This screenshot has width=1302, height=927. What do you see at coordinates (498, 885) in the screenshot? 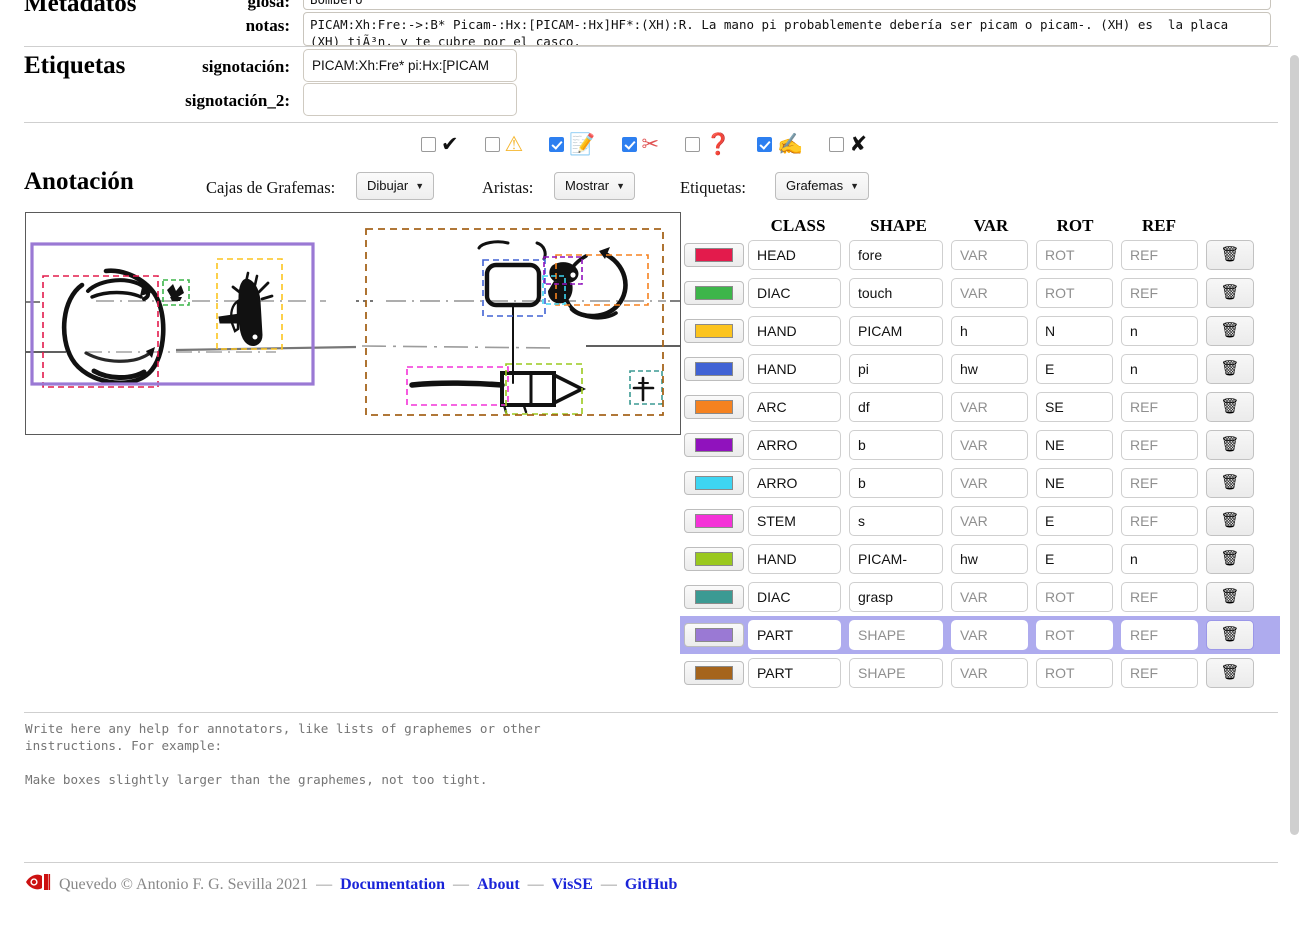
I see `footer-link-about: About` at bounding box center [498, 885].